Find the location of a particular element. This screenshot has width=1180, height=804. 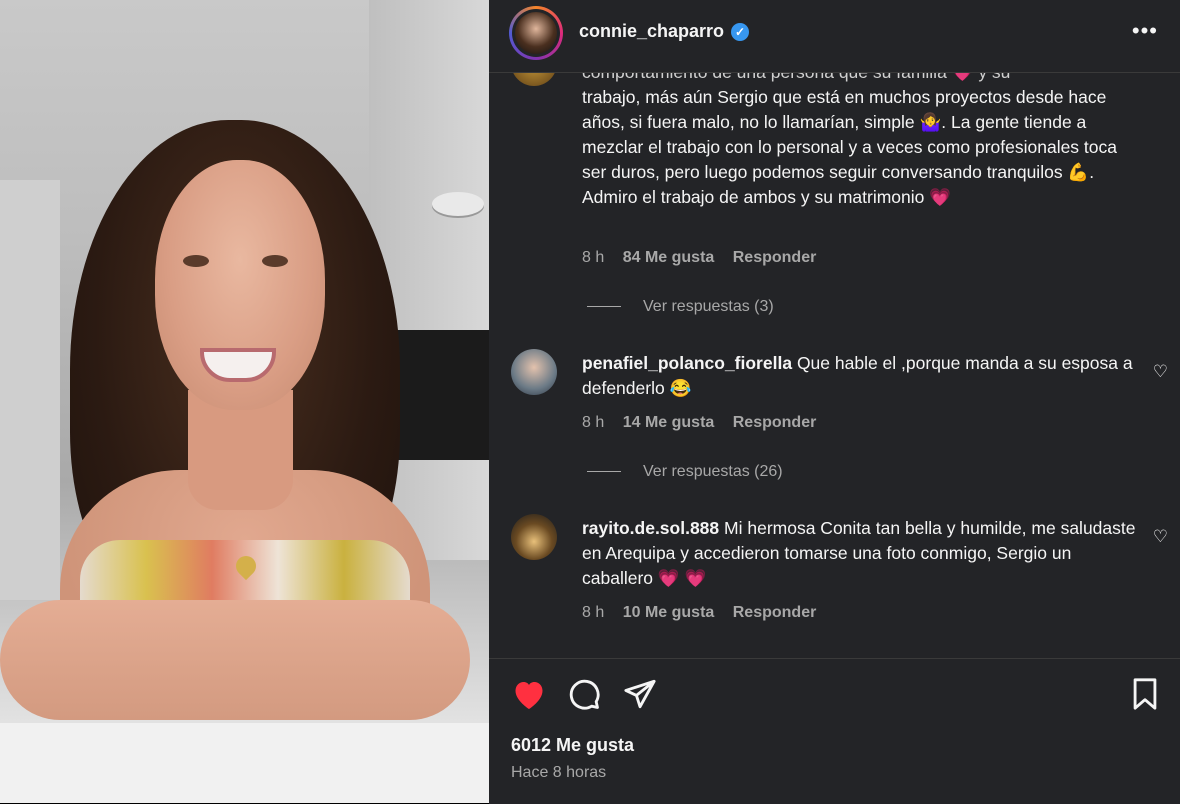

post-actions: 6012 Me gusta Hace 8 horas is located at coordinates (834, 731).